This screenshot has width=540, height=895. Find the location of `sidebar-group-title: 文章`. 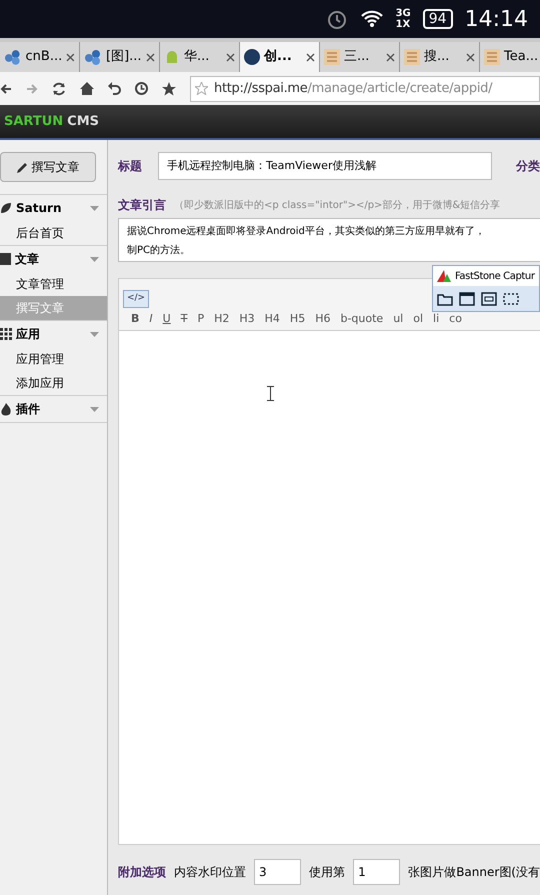

sidebar-group-title: 文章 is located at coordinates (50, 259).